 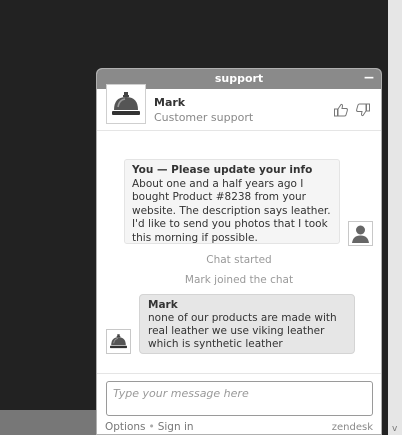 I want to click on sign-in-link: Sign in, so click(x=176, y=427).